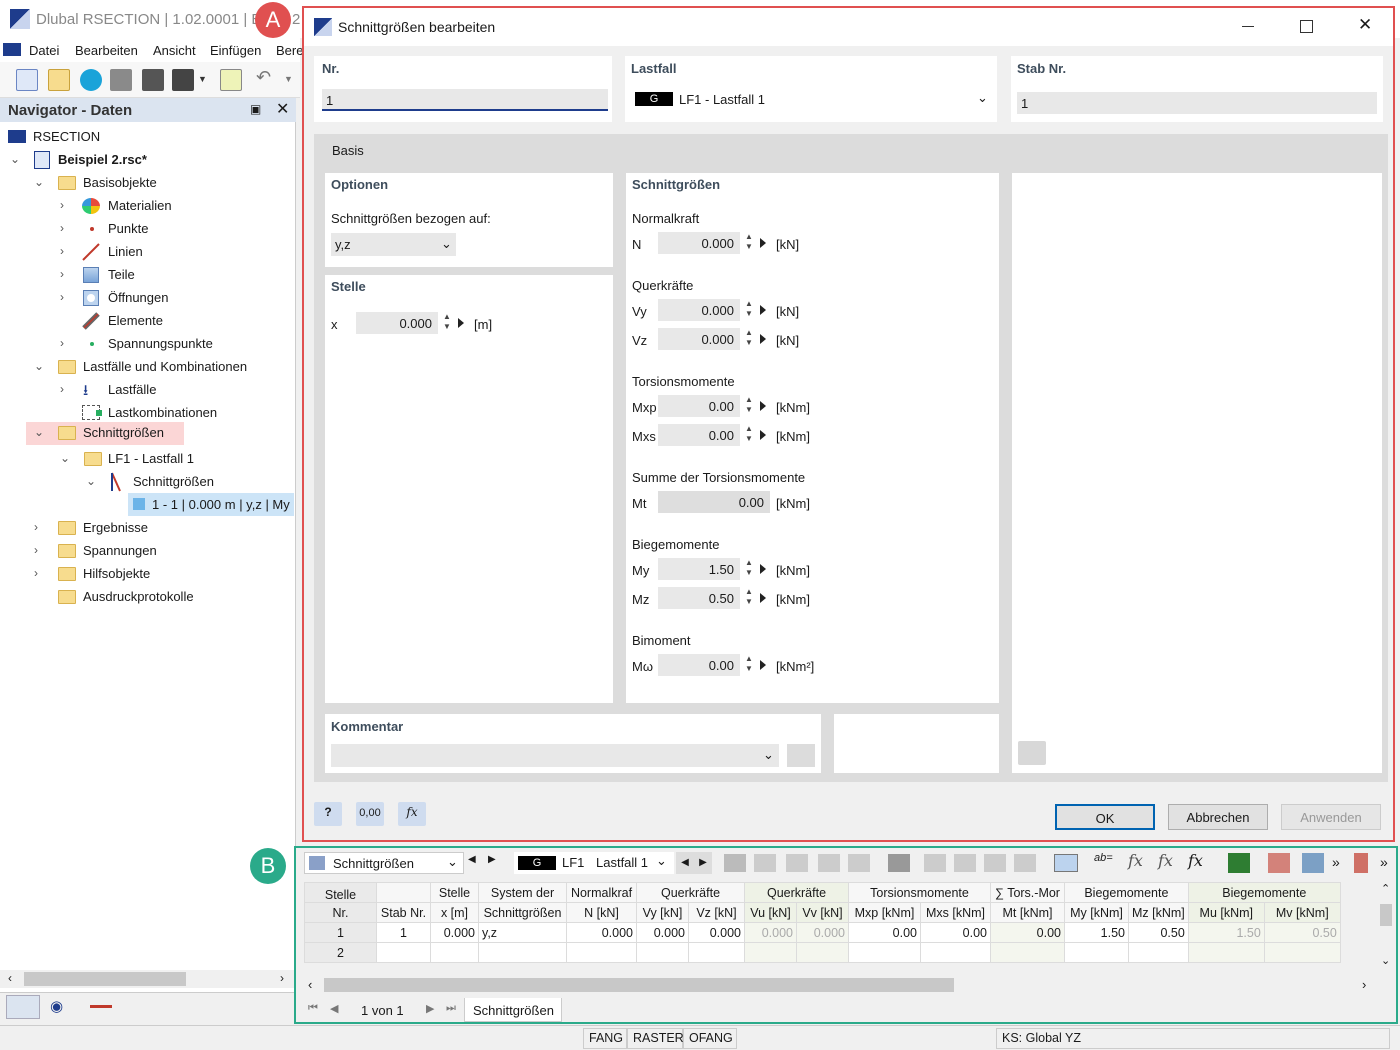  Describe the element at coordinates (146, 137) in the screenshot. I see `tree-root: RSECTION` at that location.